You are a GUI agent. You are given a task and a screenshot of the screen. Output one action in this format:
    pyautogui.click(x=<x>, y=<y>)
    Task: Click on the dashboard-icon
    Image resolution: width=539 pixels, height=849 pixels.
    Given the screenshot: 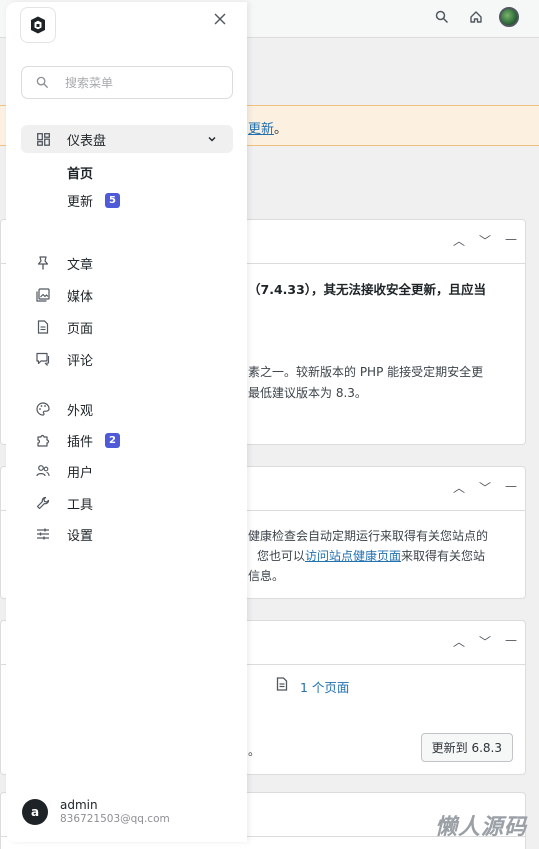 What is the action you would take?
    pyautogui.click(x=43, y=139)
    